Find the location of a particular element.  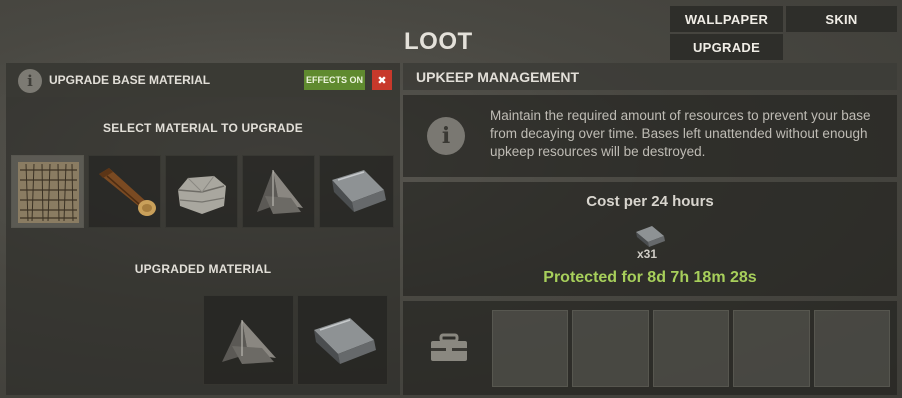

upgraded-material-label: UPGRADED MATERIAL is located at coordinates (203, 269).